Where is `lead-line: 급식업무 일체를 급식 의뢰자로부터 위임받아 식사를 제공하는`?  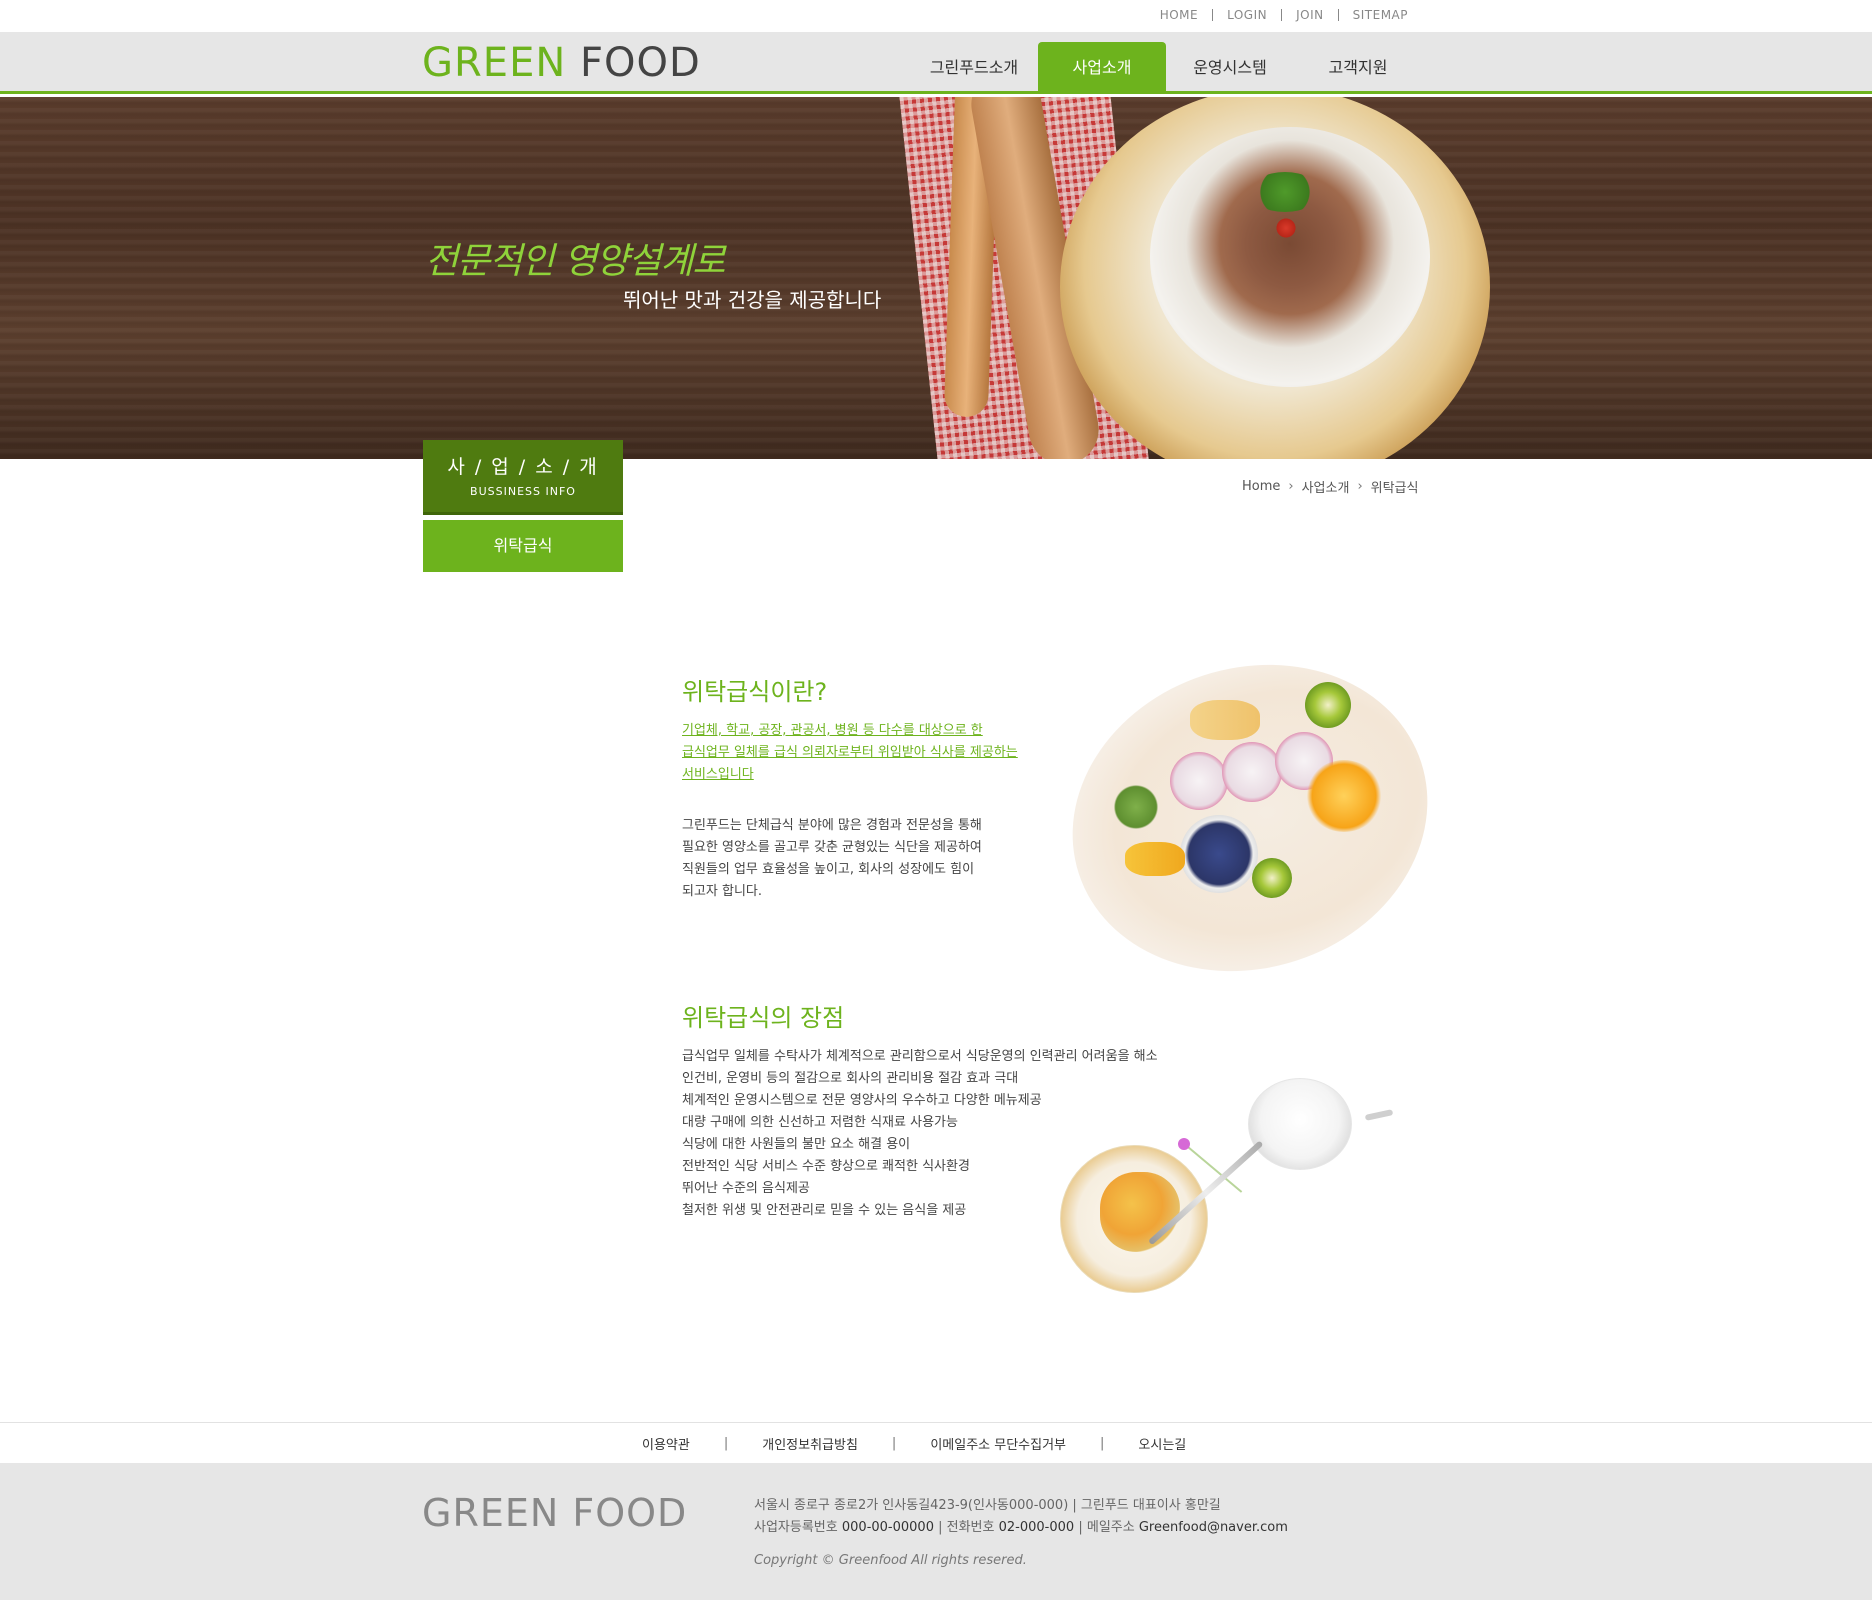 lead-line: 급식업무 일체를 급식 의뢰자로부터 위임받아 식사를 제공하는 is located at coordinates (850, 752).